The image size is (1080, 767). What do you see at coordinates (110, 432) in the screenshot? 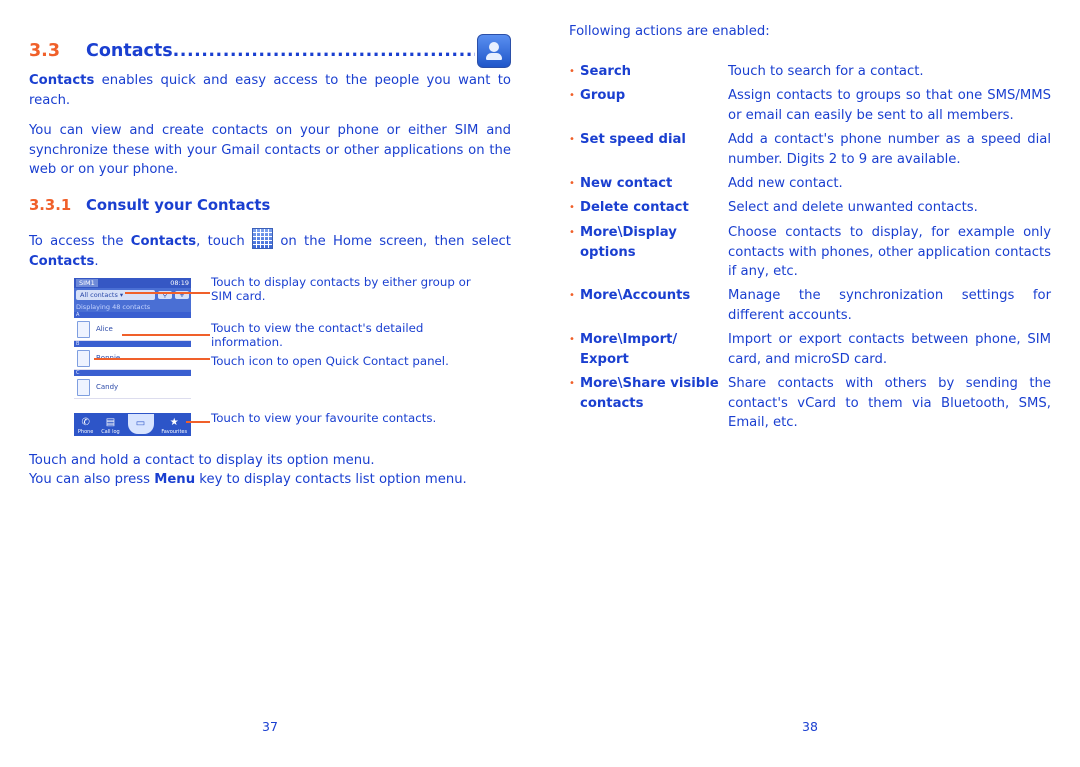
I see `nav-label: Call log` at bounding box center [110, 432].